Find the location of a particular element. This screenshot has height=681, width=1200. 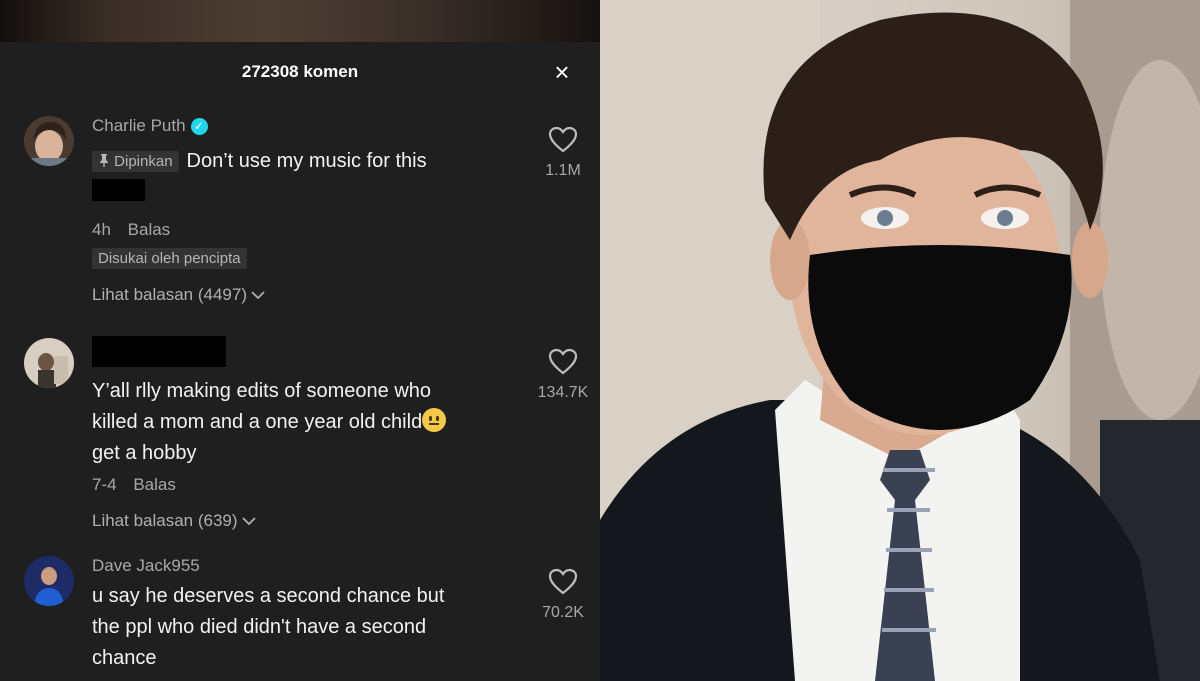

pinned-badge: Dipinkan is located at coordinates (135, 161).